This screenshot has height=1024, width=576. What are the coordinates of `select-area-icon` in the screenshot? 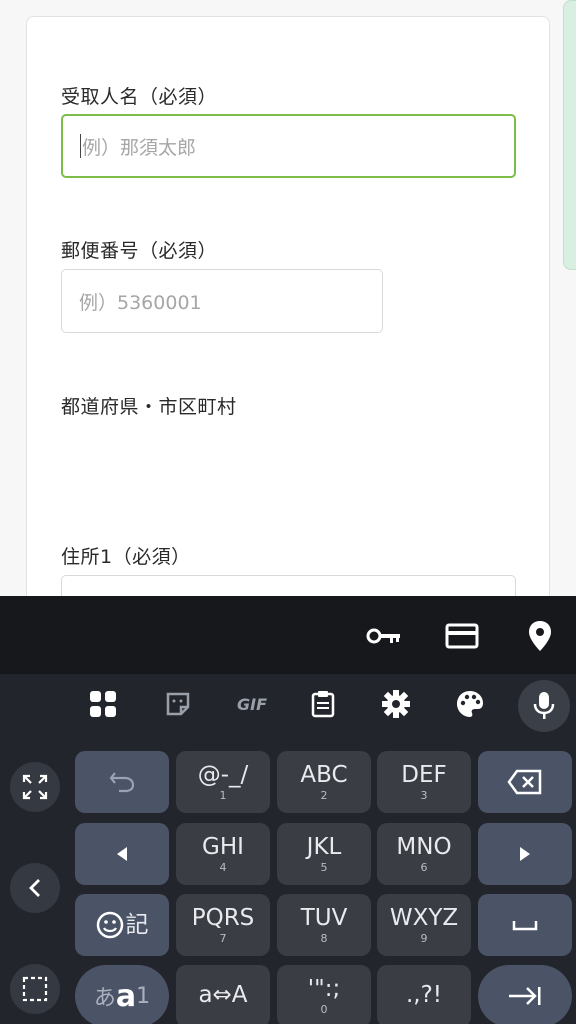 It's located at (35, 989).